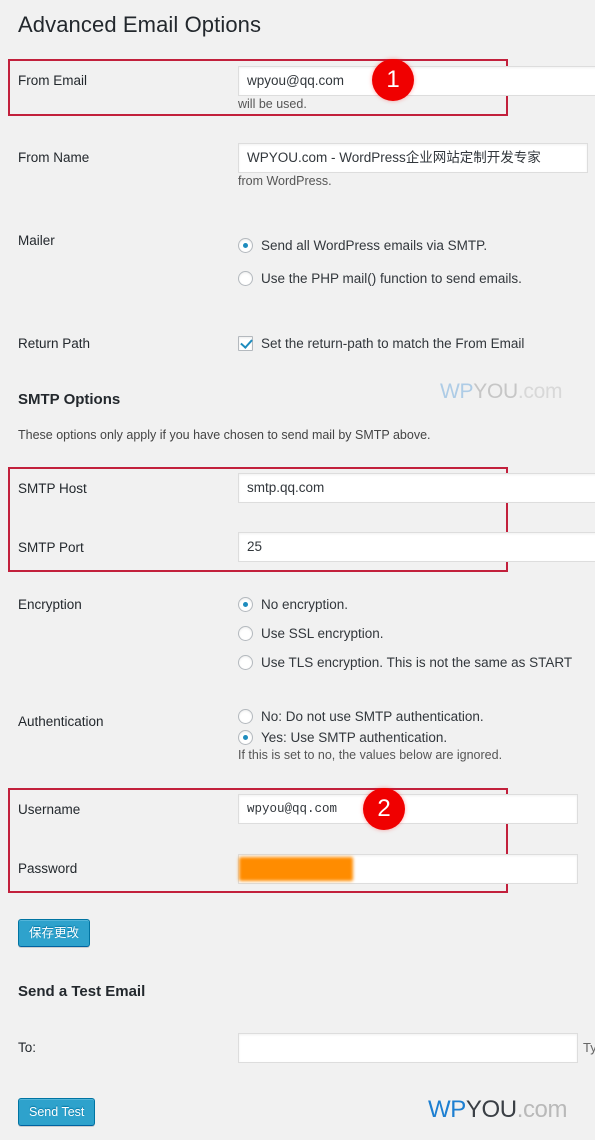 This screenshot has width=595, height=1140. I want to click on wpyou-watermark: WPYOU.com, so click(501, 392).